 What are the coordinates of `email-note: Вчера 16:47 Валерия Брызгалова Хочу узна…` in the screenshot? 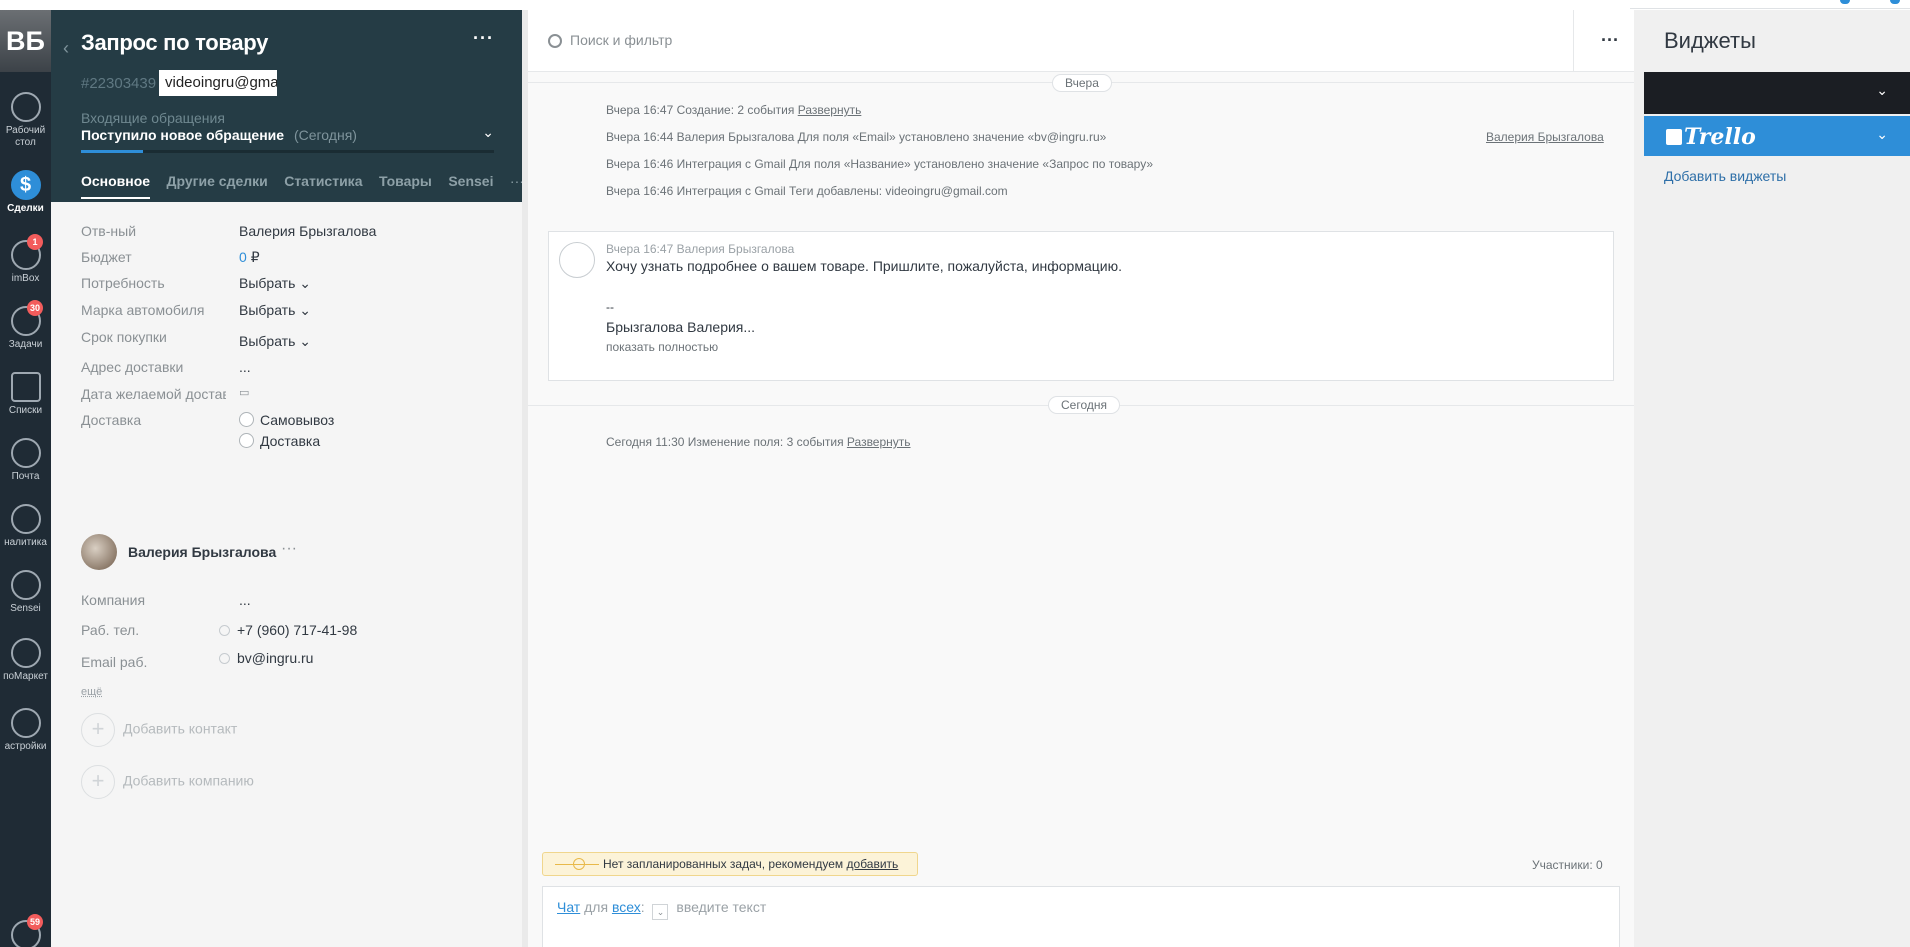 It's located at (1081, 306).